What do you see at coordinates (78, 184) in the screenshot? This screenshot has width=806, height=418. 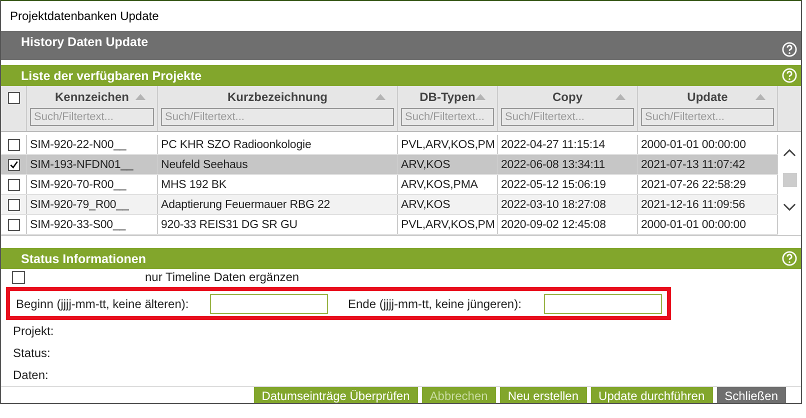 I see `table-cell: SIM-920-70-R00__` at bounding box center [78, 184].